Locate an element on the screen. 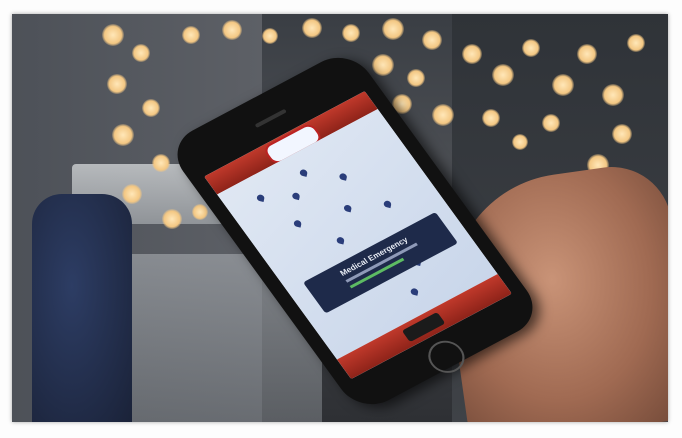 The image size is (682, 438). popup-title: Medical Emergency is located at coordinates (374, 256).